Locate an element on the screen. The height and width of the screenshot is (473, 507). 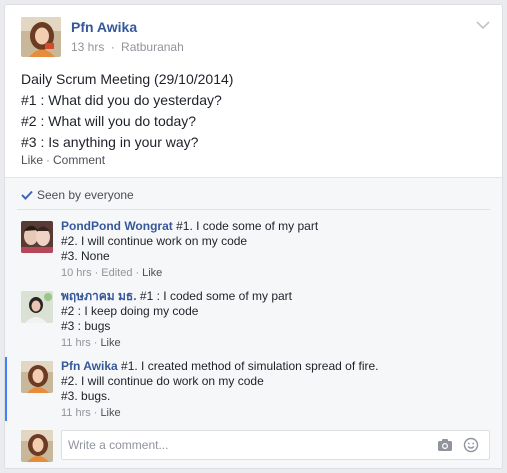
comment-line: #1. I code some of my part is located at coordinates (247, 226).